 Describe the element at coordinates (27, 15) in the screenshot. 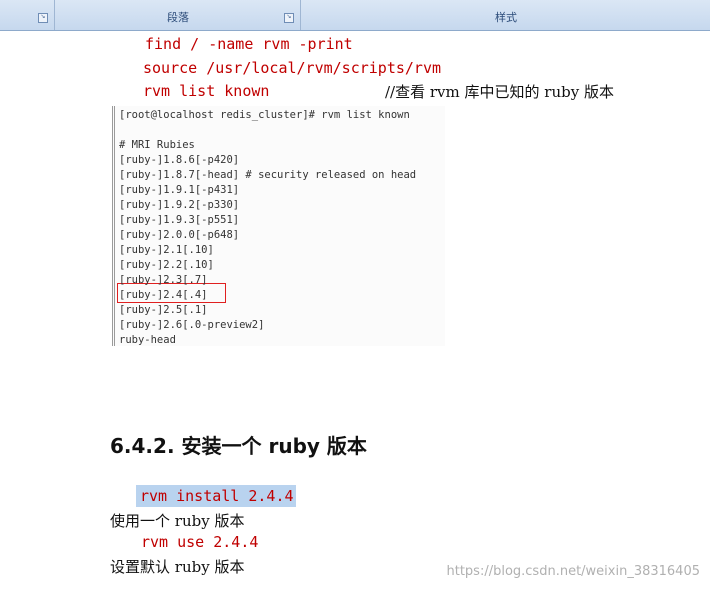

I see `ribbon-group-font: ↘` at that location.